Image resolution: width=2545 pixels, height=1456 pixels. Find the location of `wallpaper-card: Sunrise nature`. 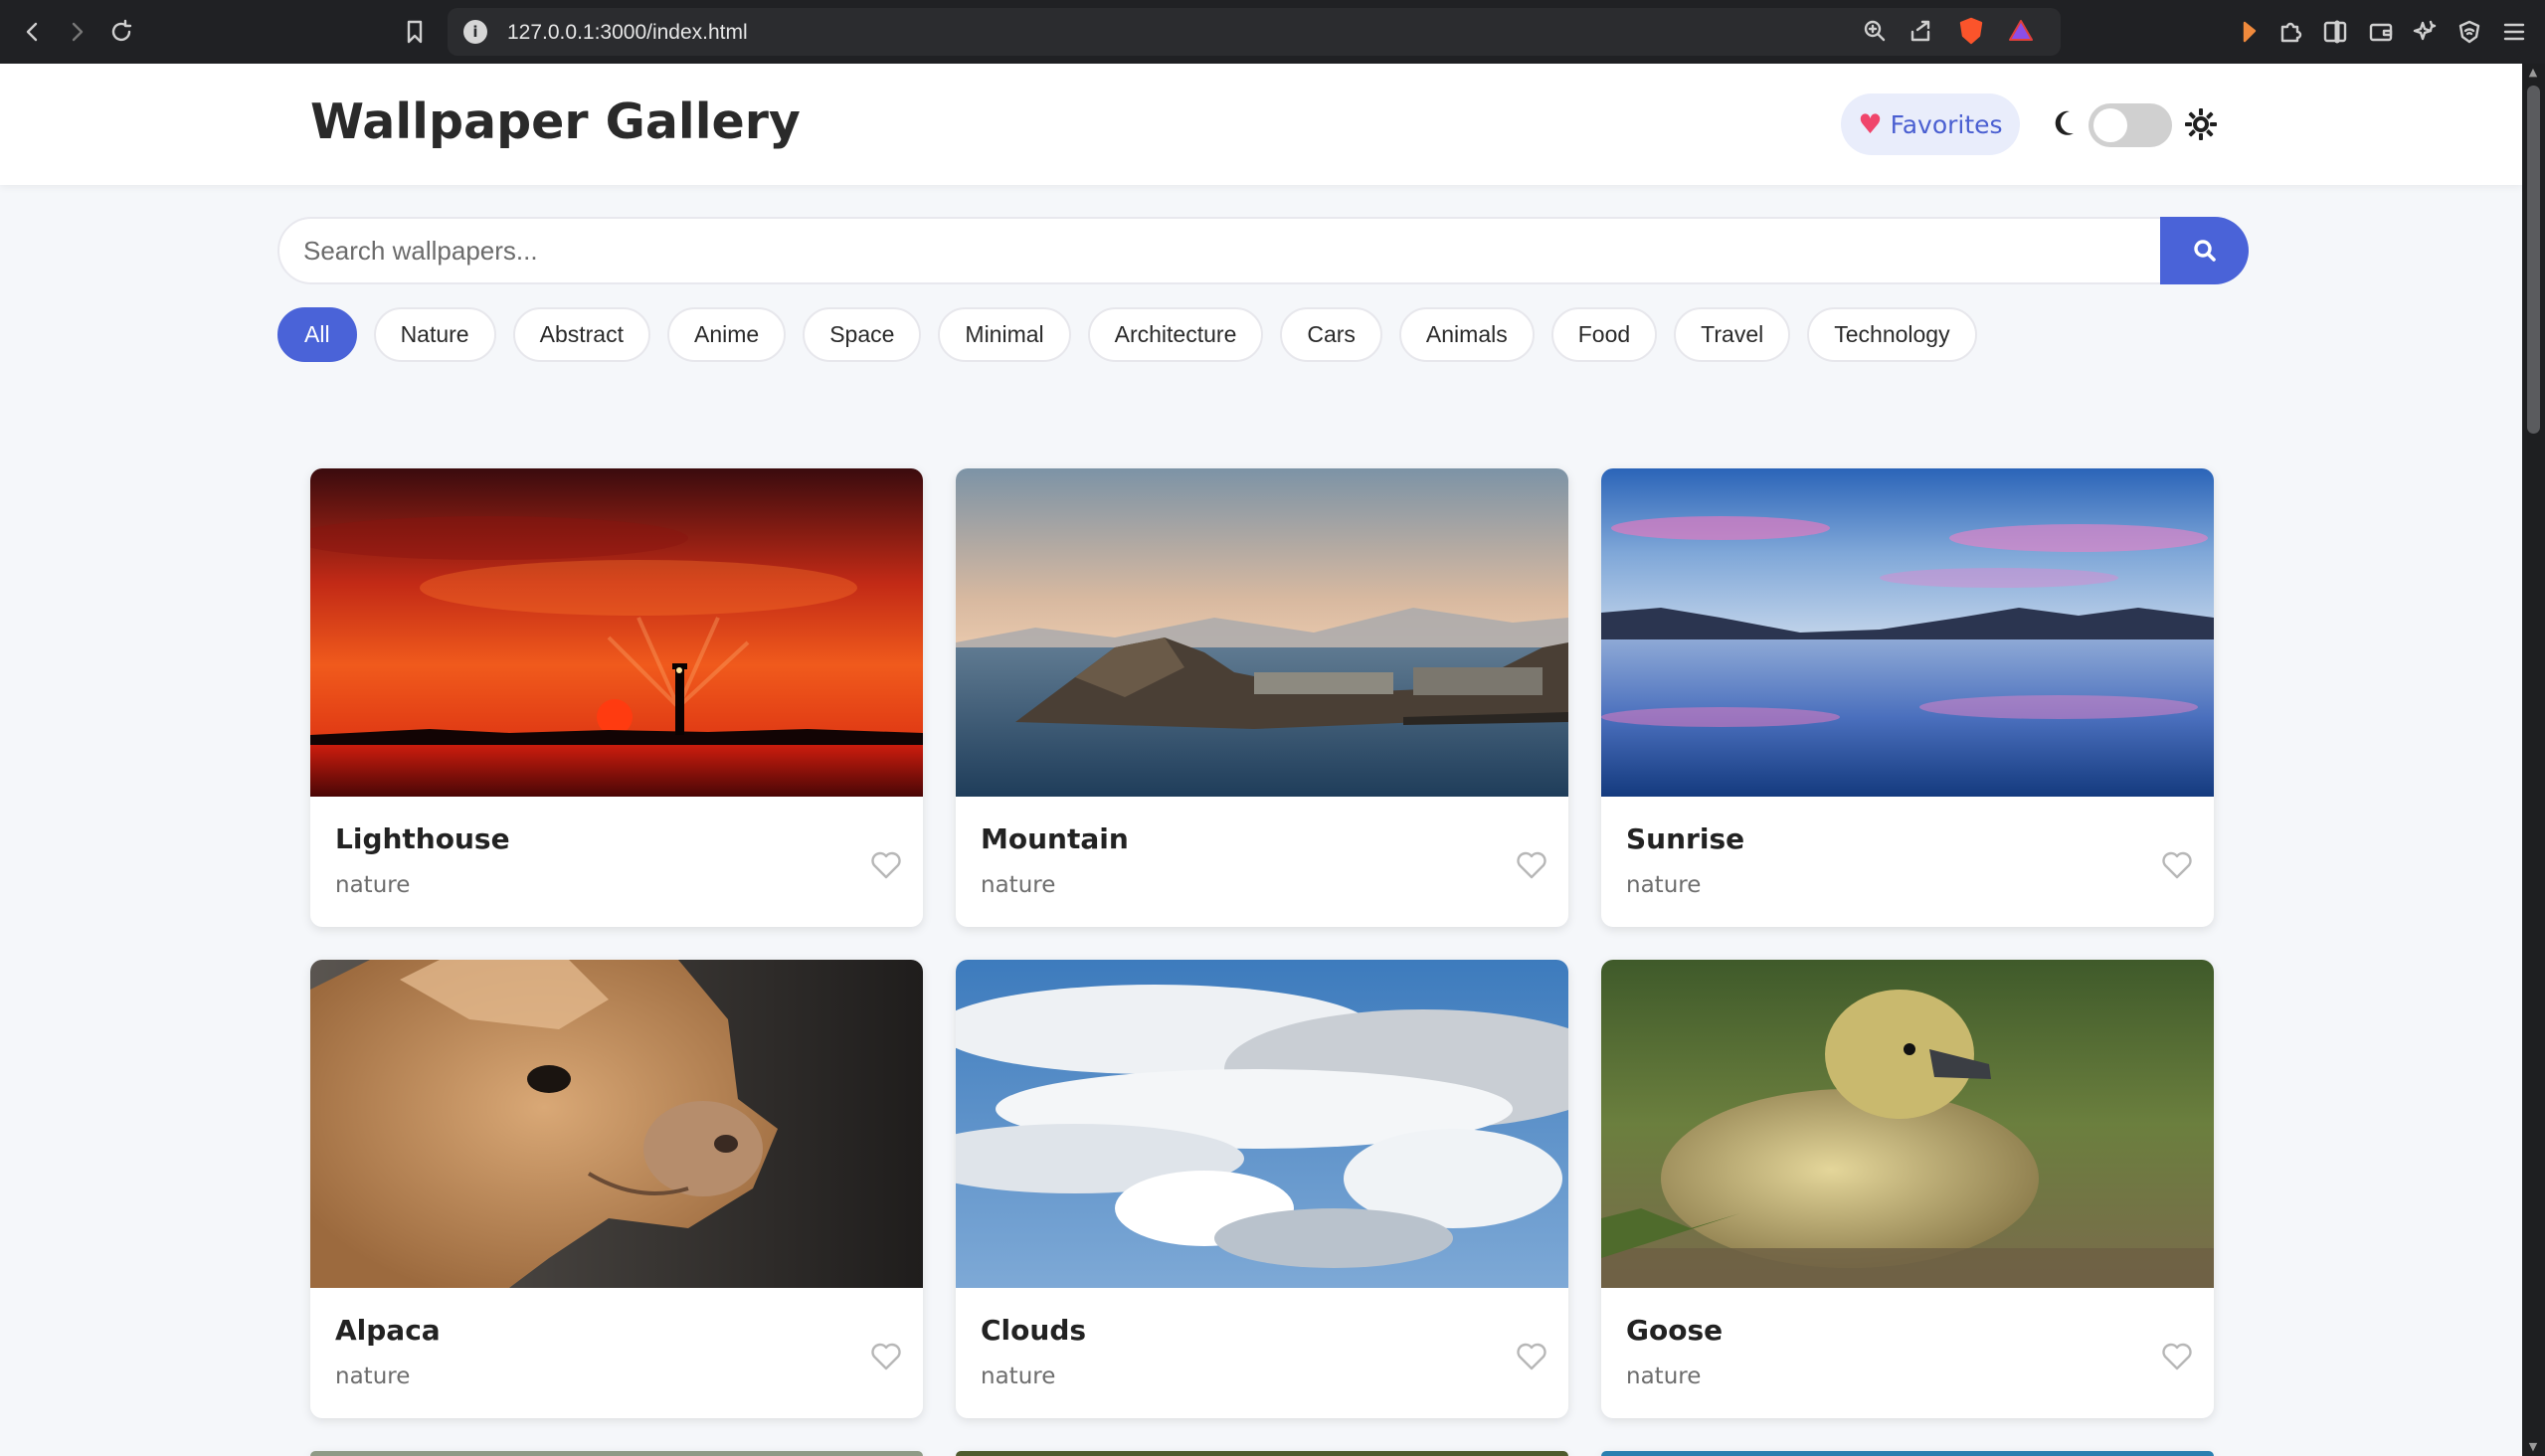

wallpaper-card: Sunrise nature is located at coordinates (1907, 697).